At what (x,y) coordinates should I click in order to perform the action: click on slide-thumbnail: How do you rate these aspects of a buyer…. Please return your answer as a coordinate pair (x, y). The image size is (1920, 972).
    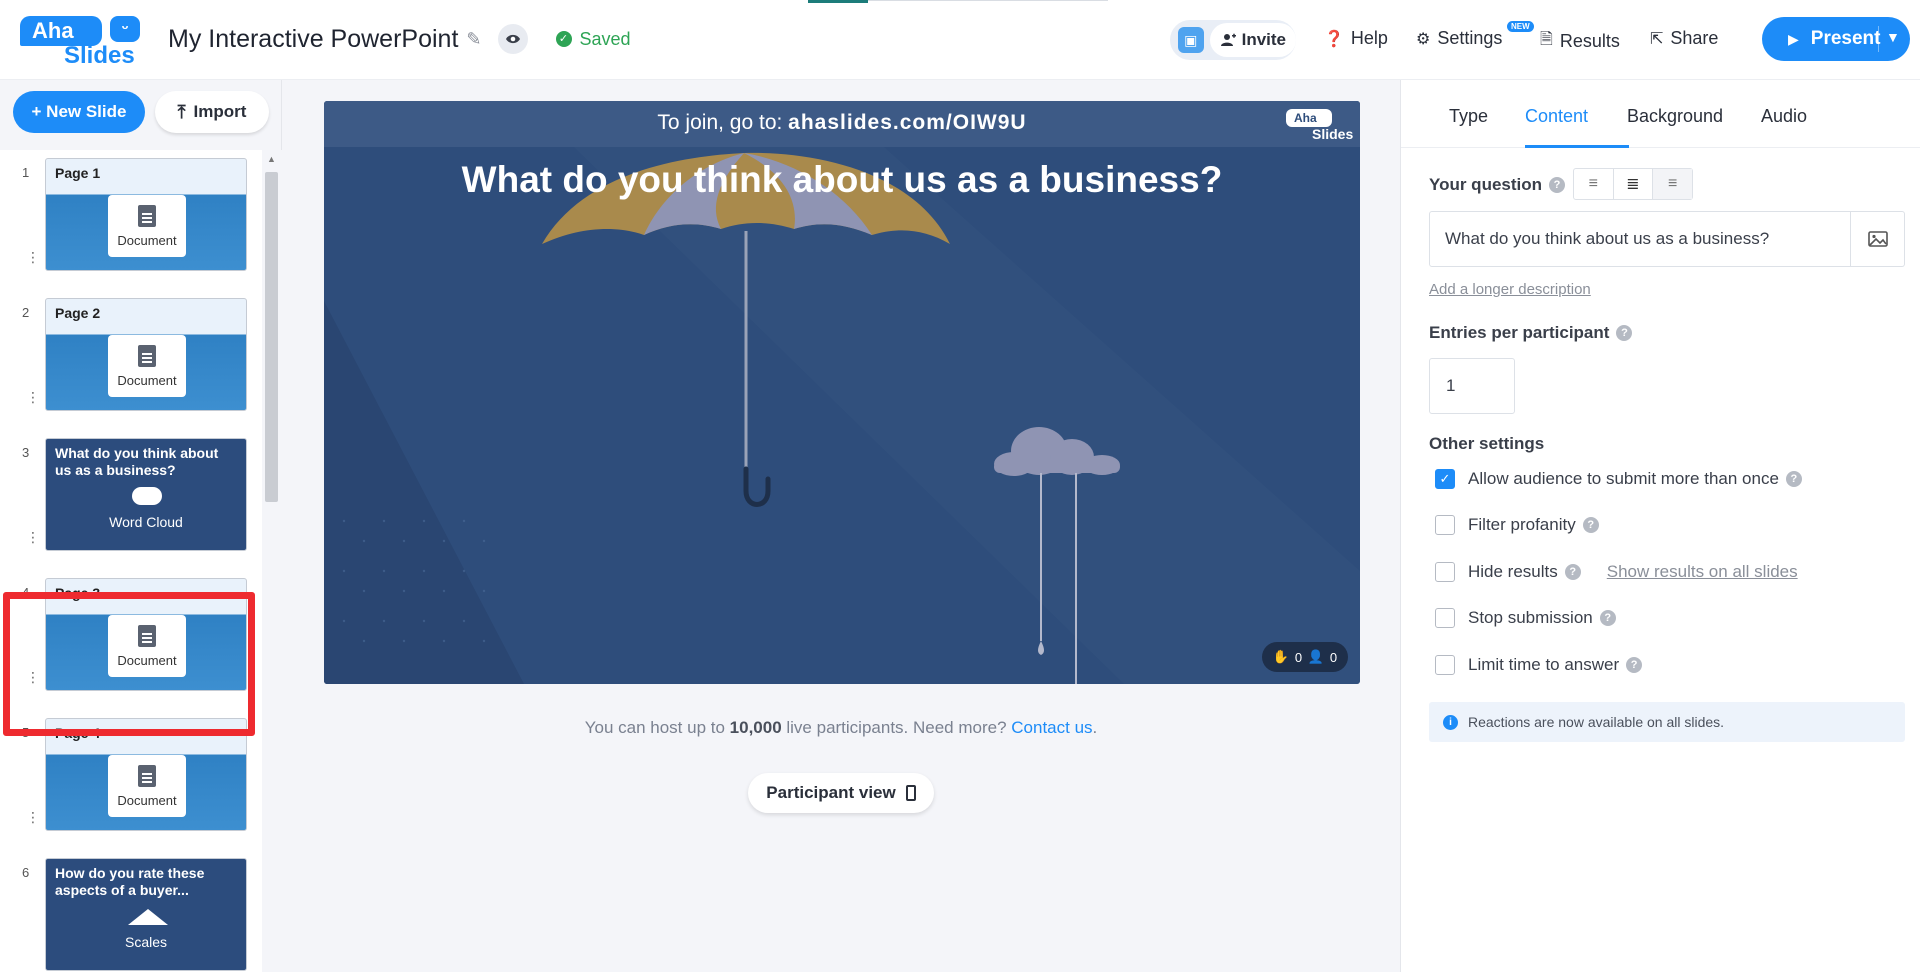
    Looking at the image, I should click on (146, 914).